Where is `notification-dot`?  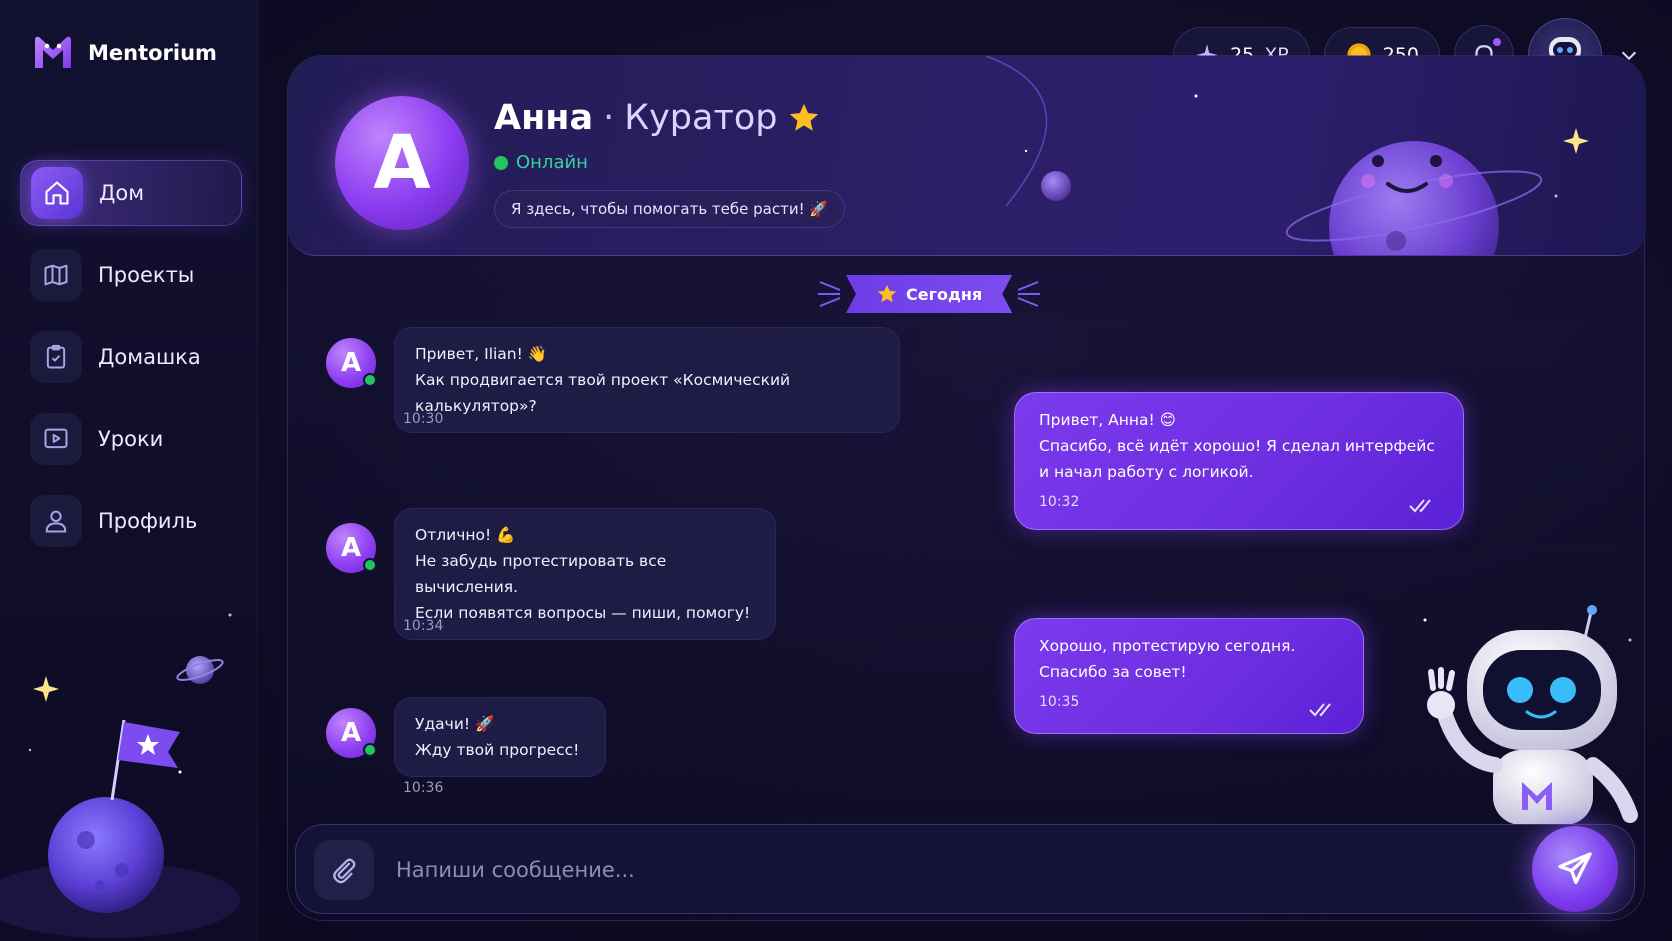
notification-dot is located at coordinates (1497, 42).